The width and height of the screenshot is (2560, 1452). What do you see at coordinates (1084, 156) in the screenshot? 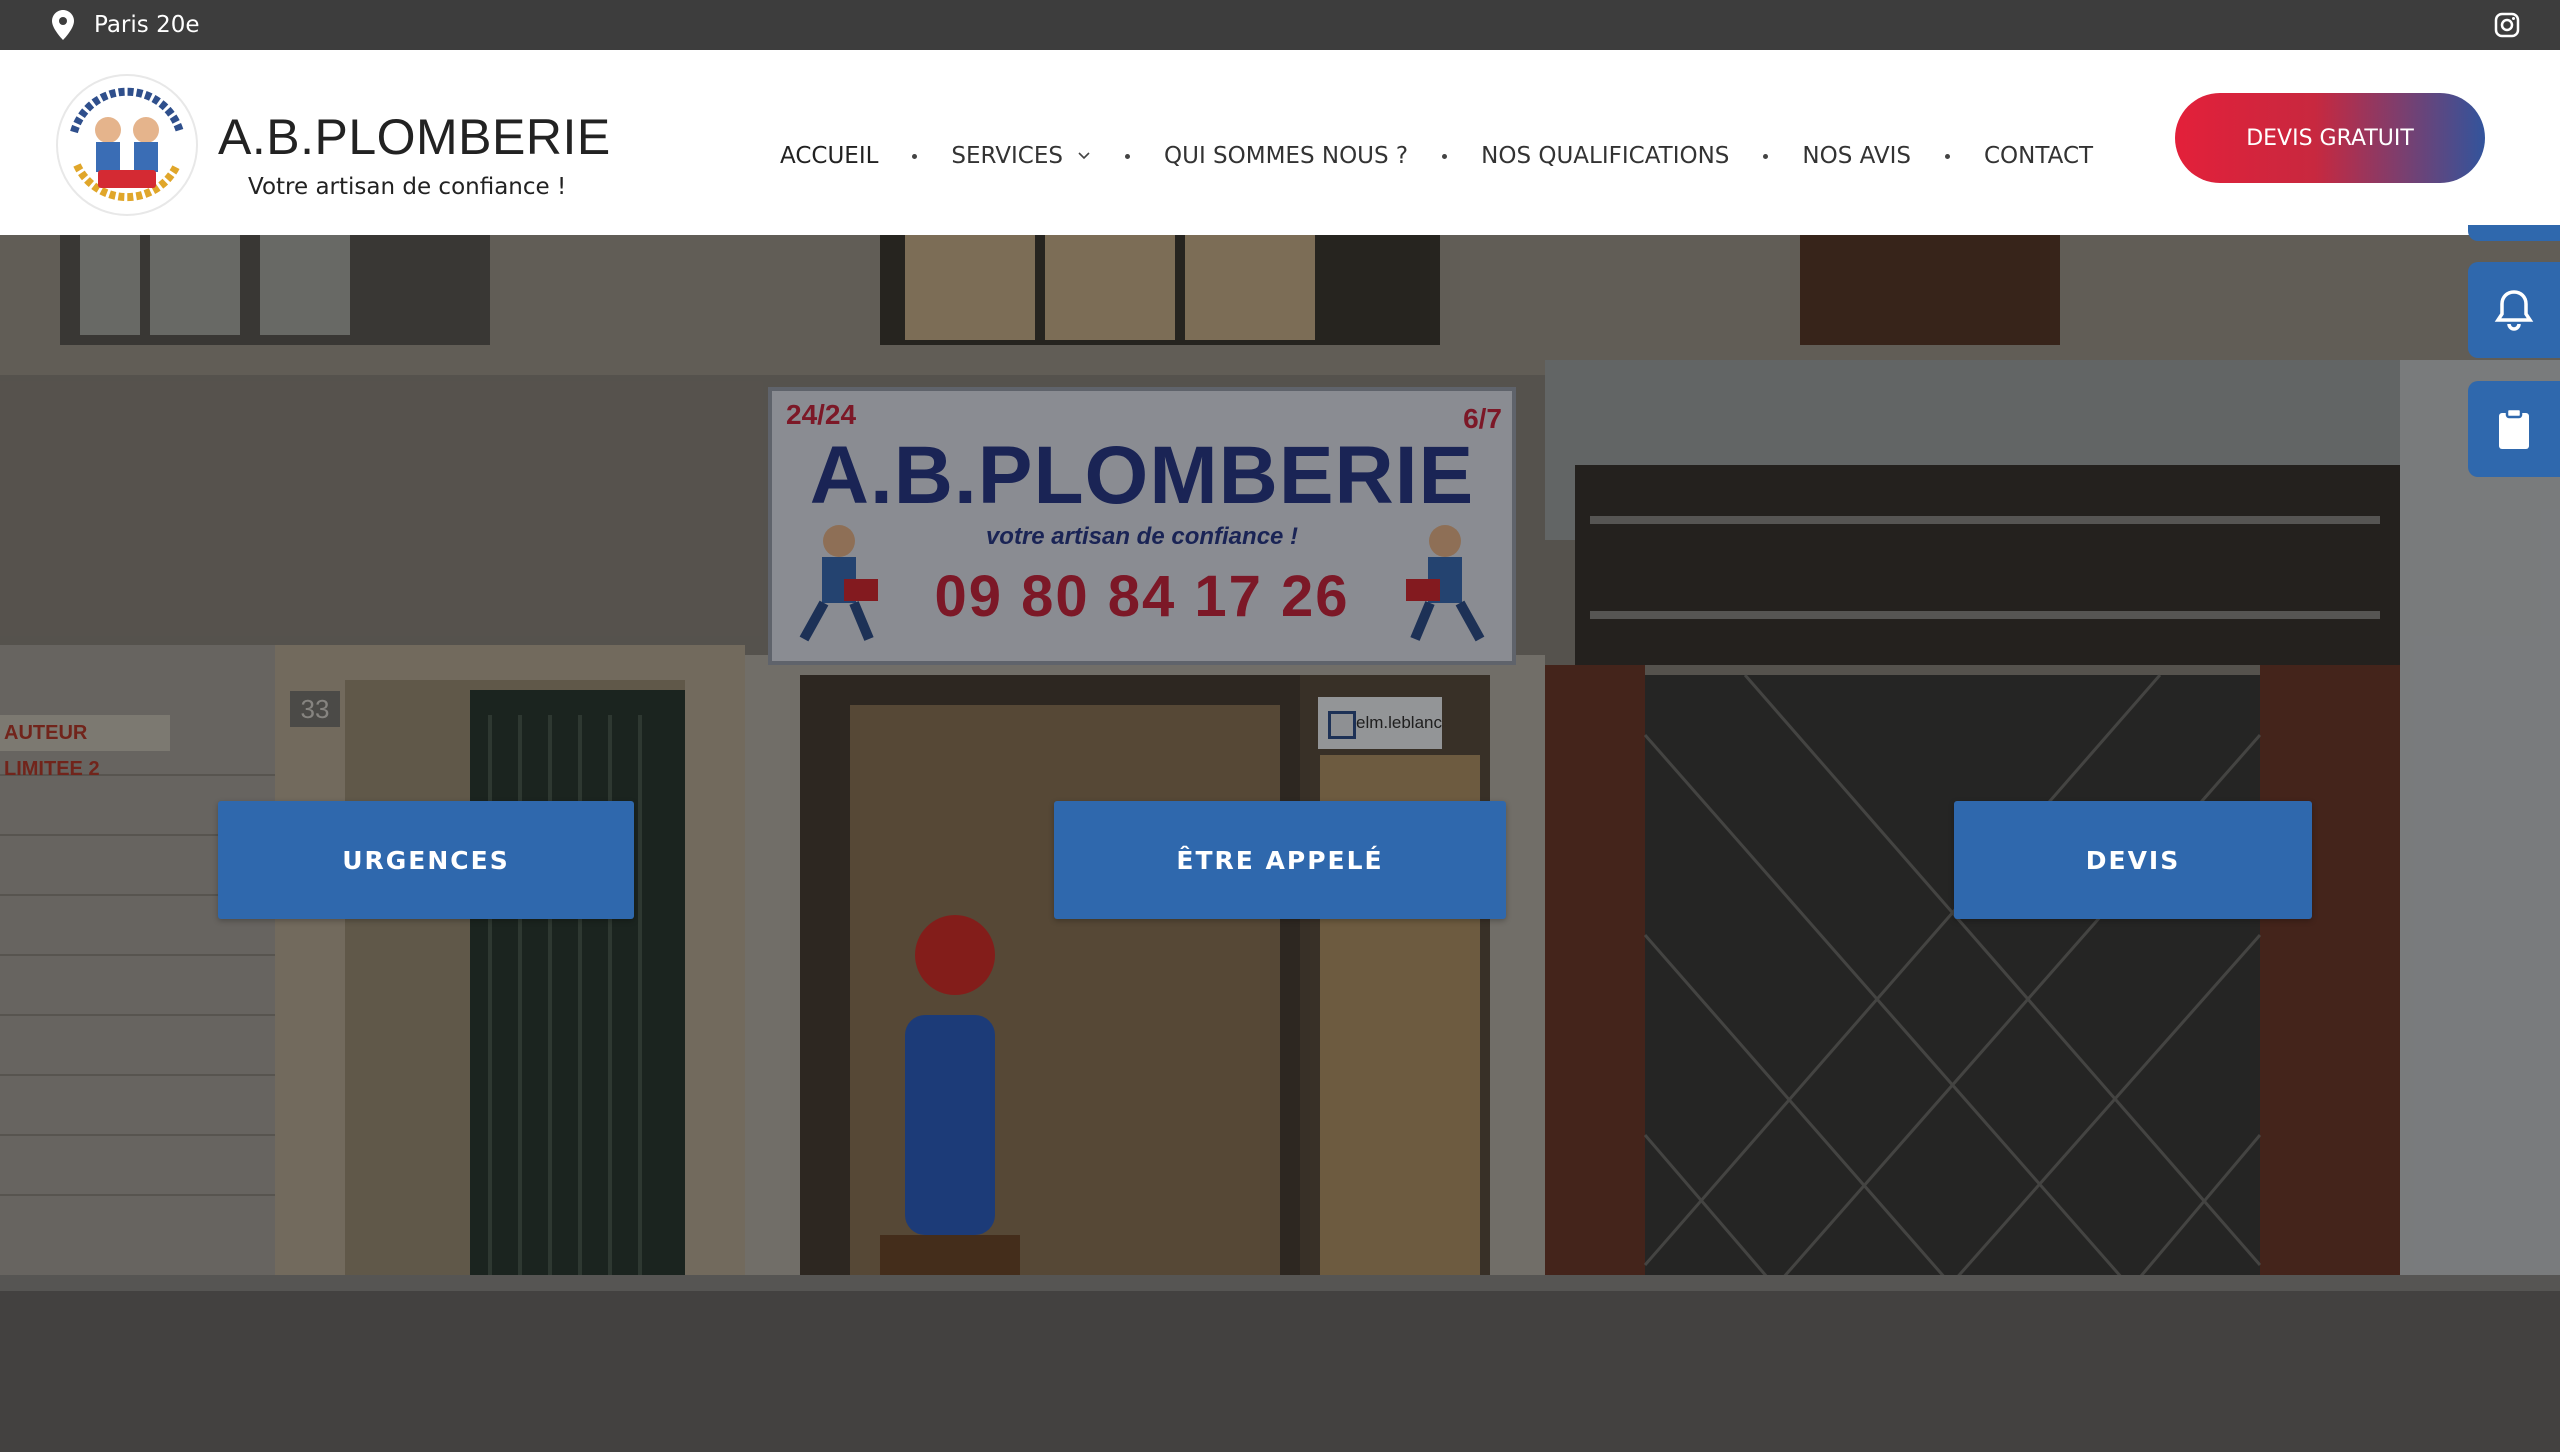
I see `chevron-down-icon` at bounding box center [1084, 156].